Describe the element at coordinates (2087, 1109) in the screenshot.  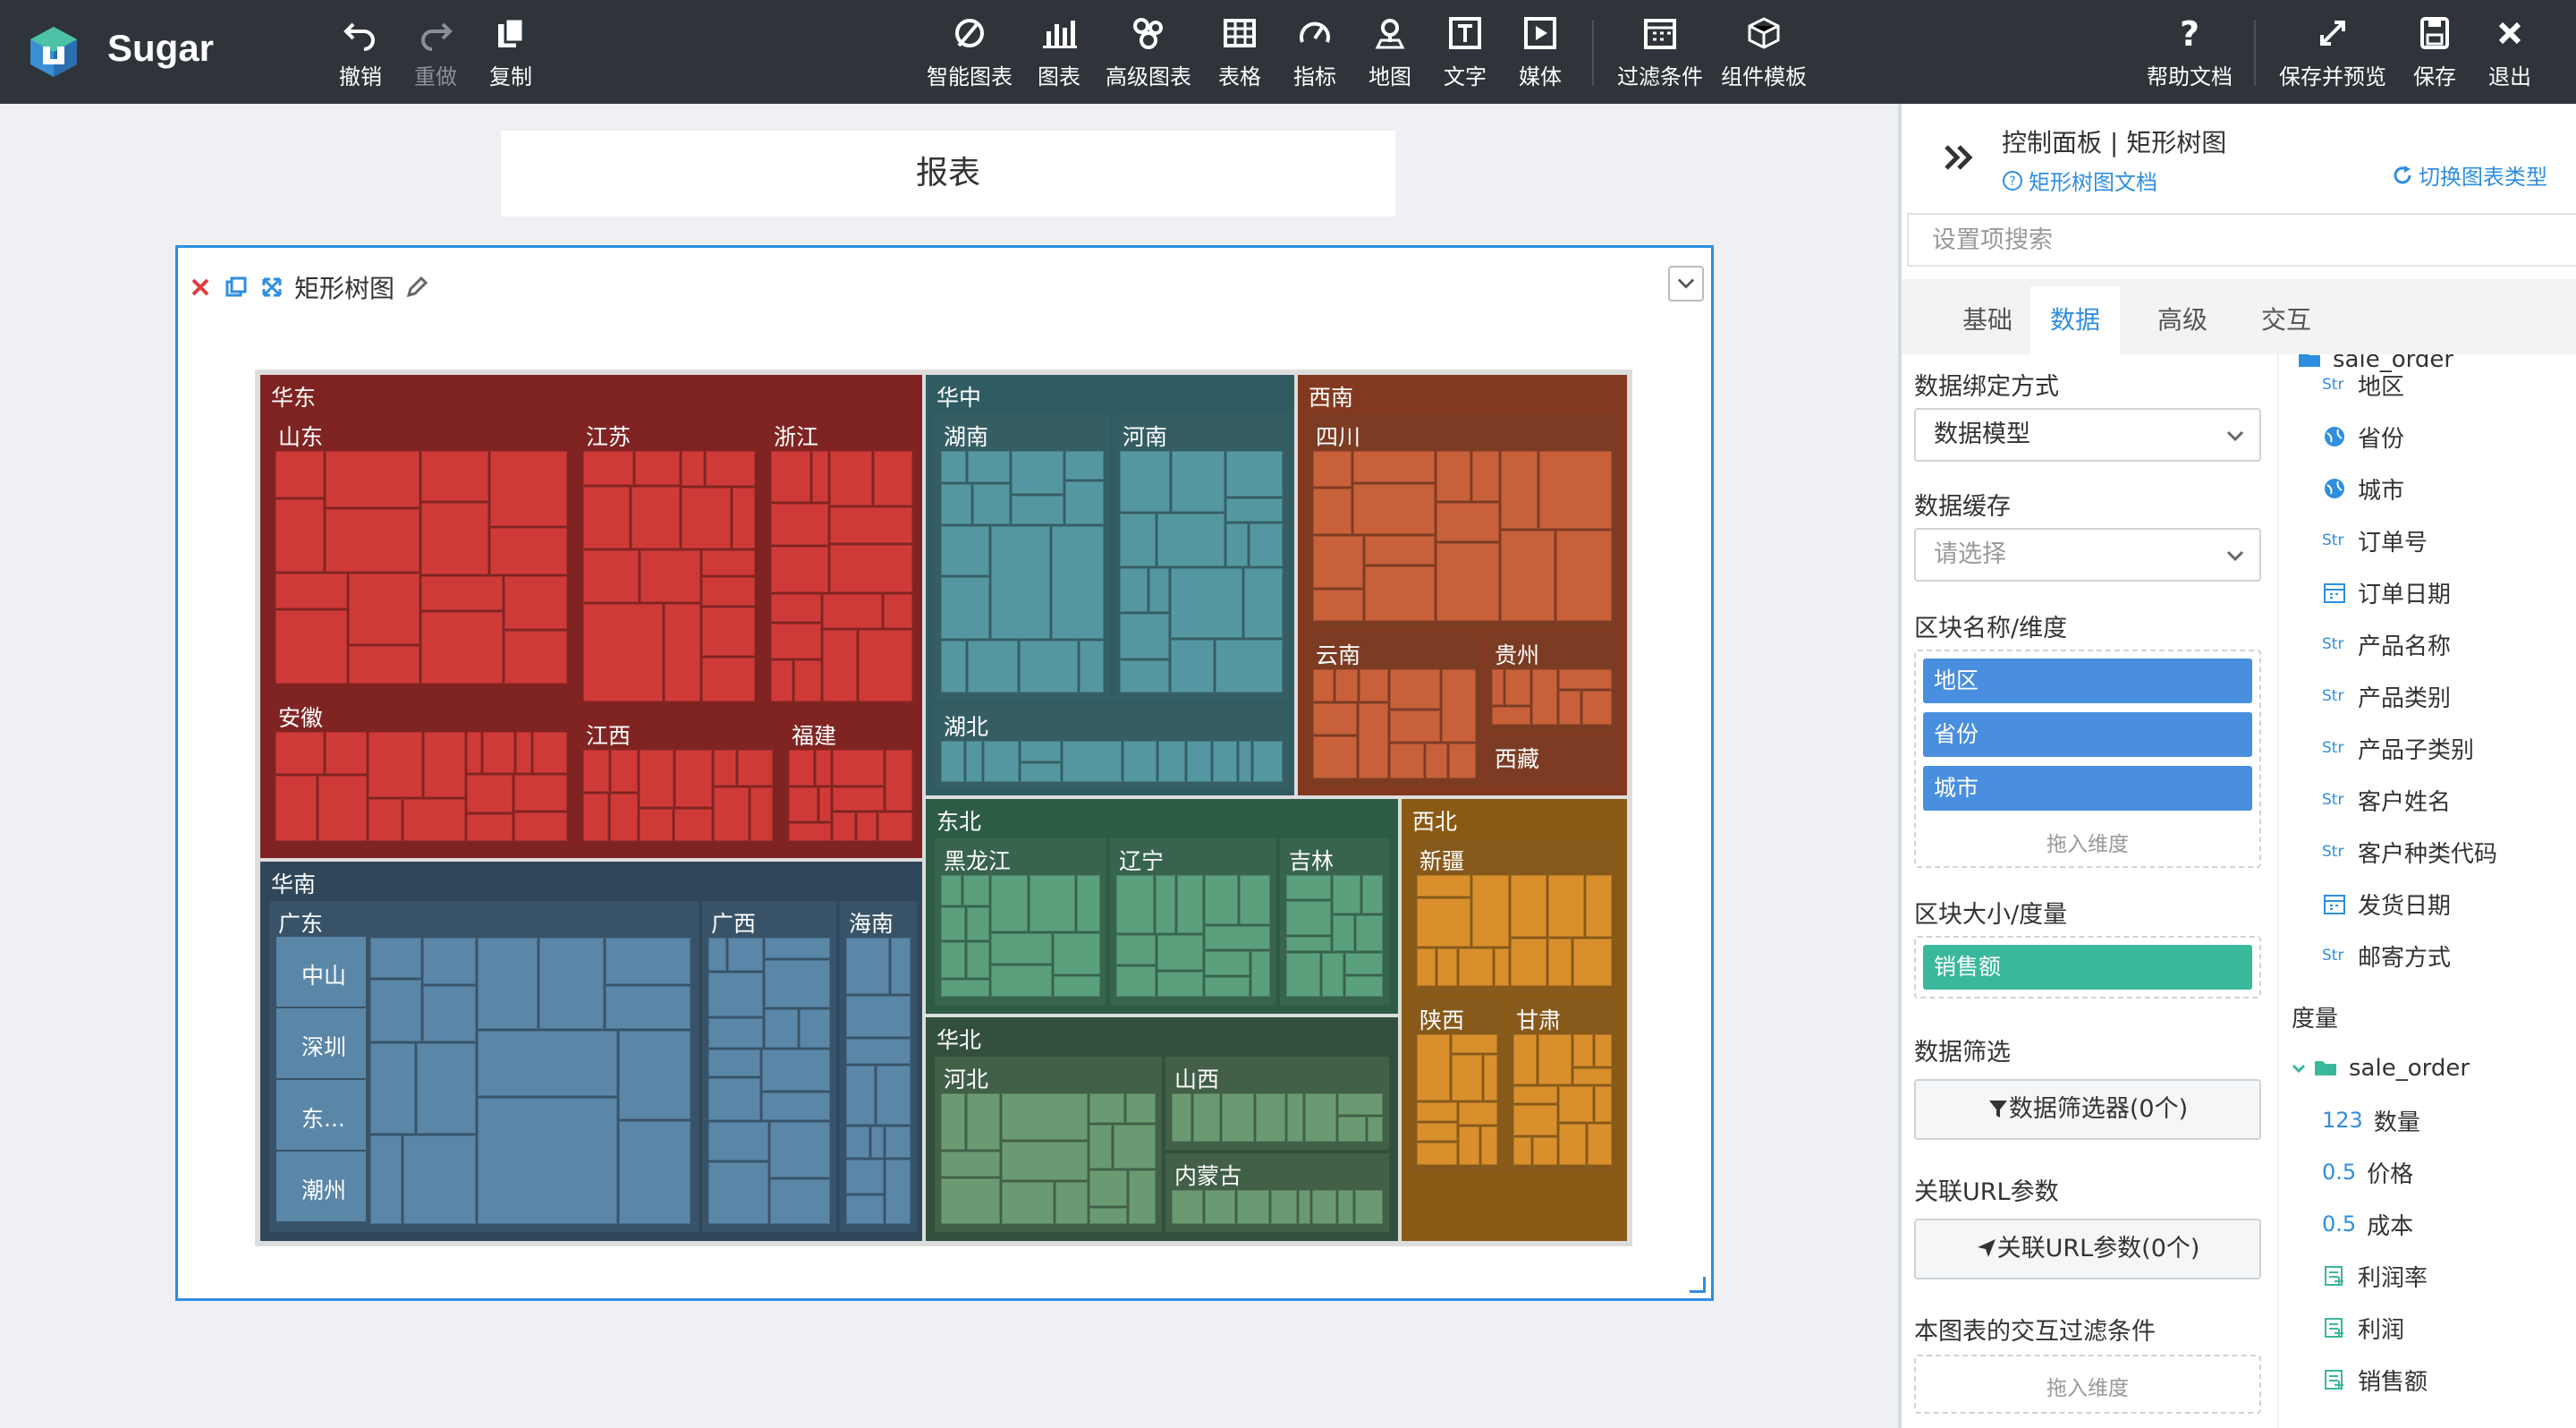
I see `data-filter-button: 数据筛选器(0个)` at that location.